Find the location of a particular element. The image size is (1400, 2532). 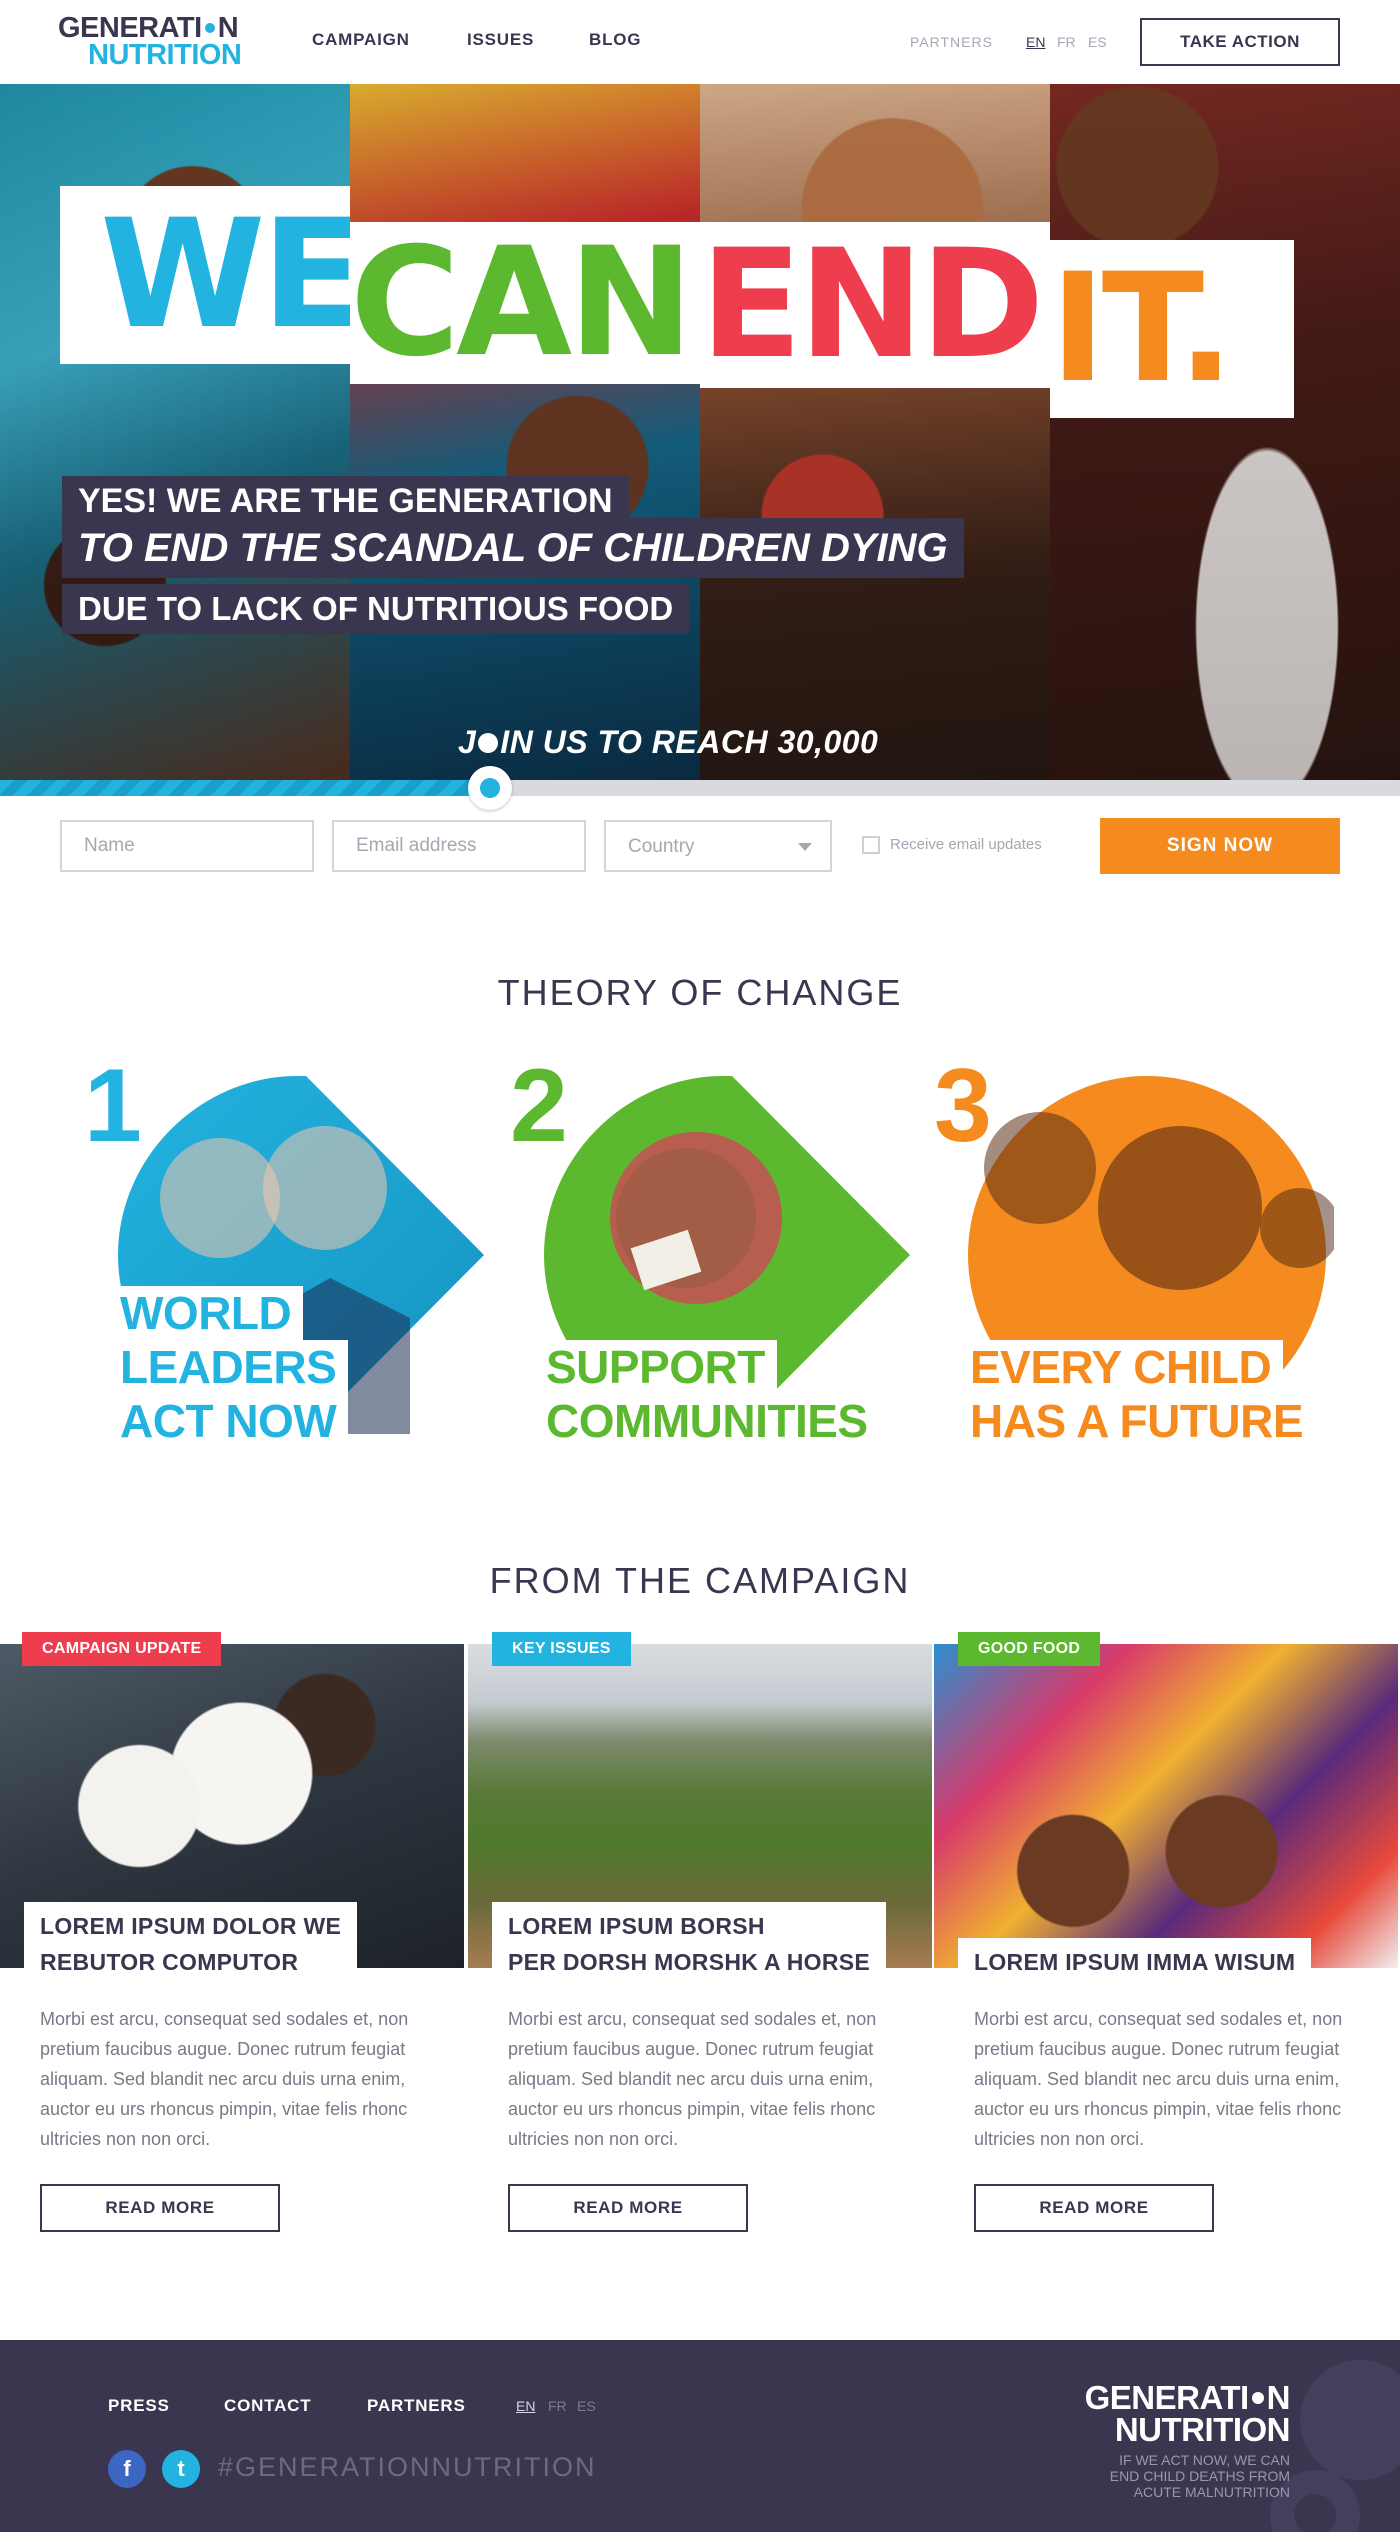

footer-link-contact: CONTACT is located at coordinates (267, 2406).